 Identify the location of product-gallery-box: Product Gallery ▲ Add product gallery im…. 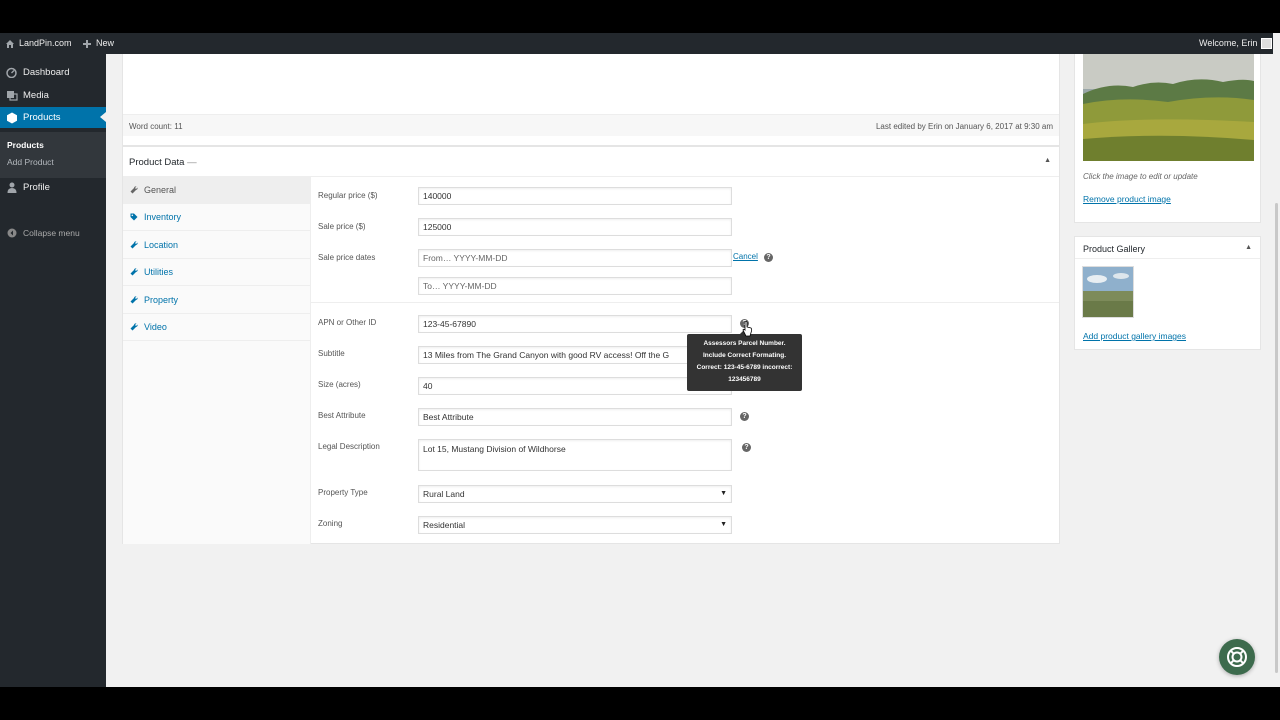
(1167, 293).